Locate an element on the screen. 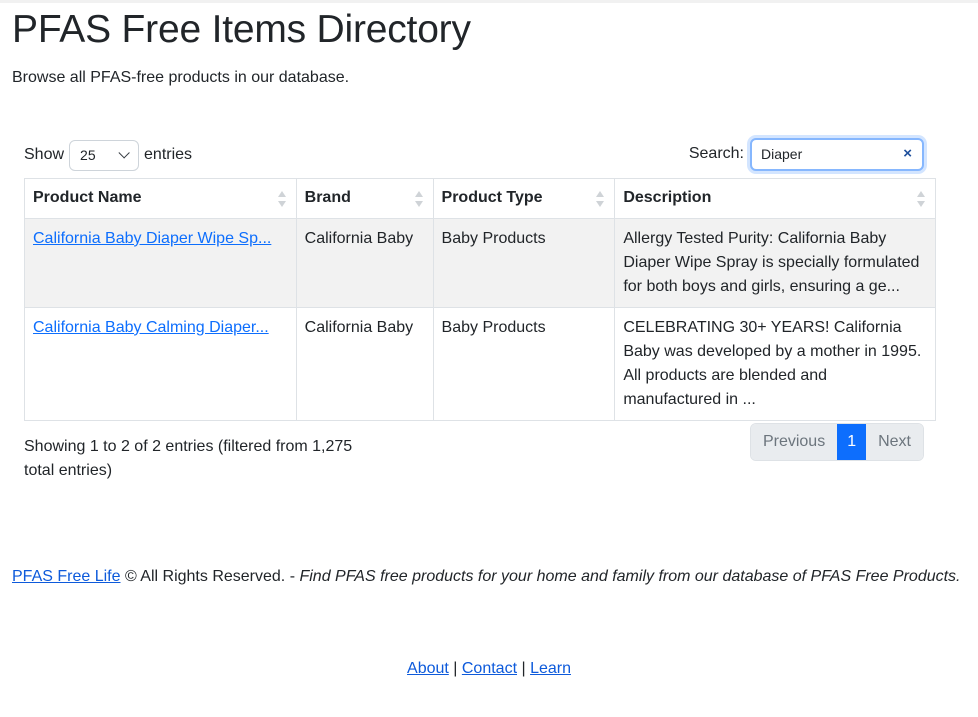 Image resolution: width=978 pixels, height=717 pixels. footer-links: About | Contact | Learn is located at coordinates (489, 669).